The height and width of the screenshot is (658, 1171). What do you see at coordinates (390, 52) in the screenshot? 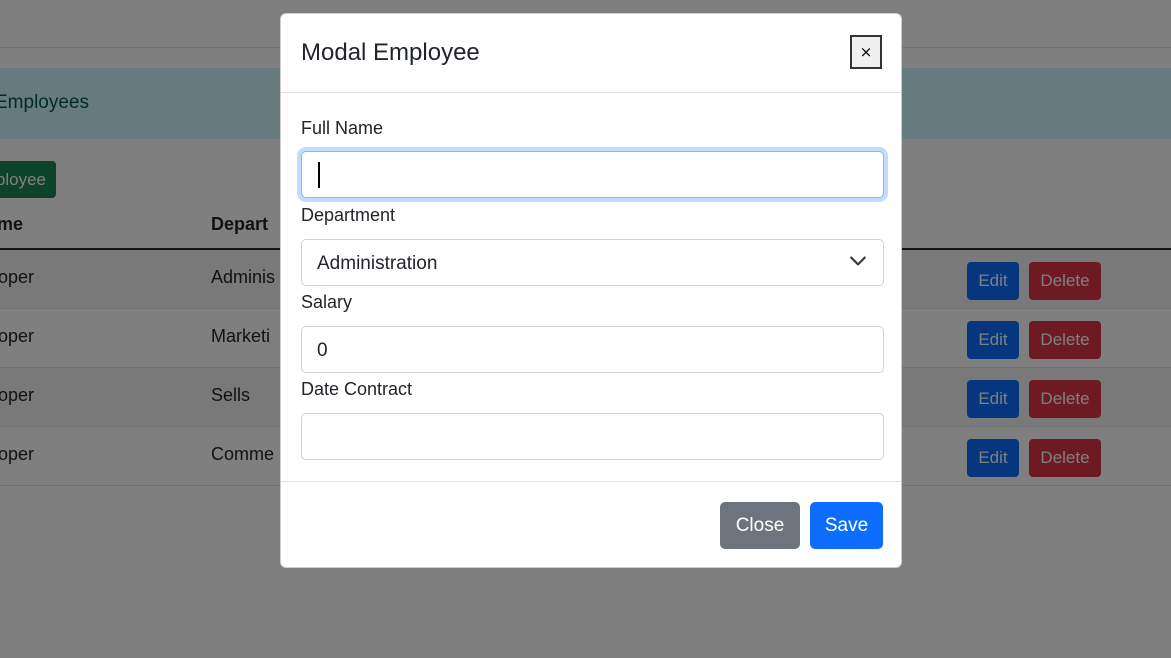
I see `modal-title: Modal Employee` at bounding box center [390, 52].